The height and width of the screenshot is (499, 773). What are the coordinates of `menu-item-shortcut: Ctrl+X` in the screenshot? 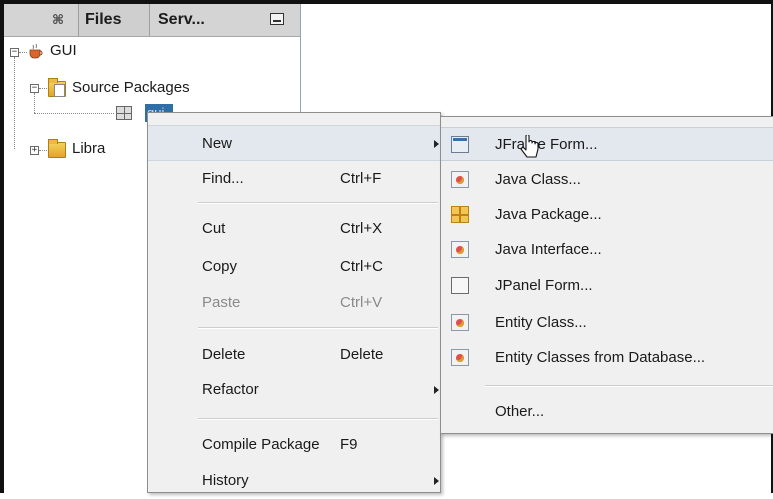 It's located at (361, 228).